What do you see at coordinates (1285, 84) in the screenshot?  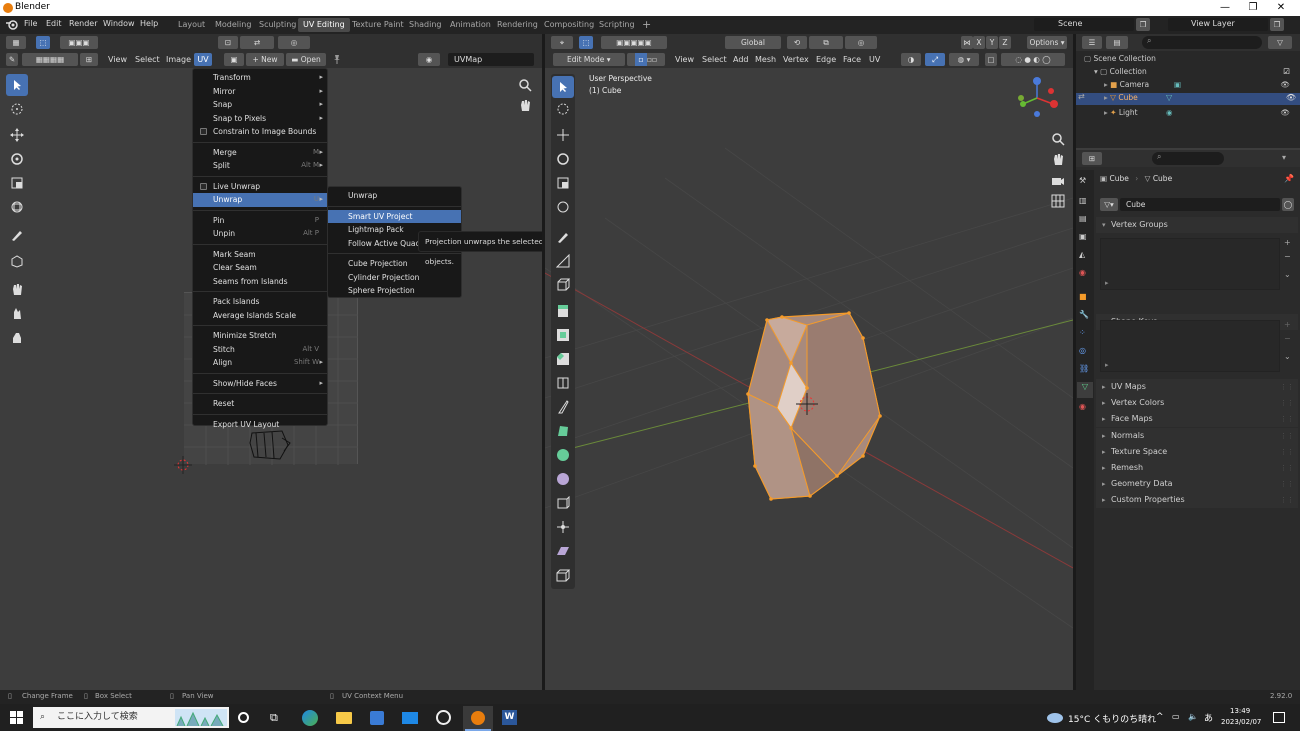 I see `camera-visibility-icon: 👁` at bounding box center [1285, 84].